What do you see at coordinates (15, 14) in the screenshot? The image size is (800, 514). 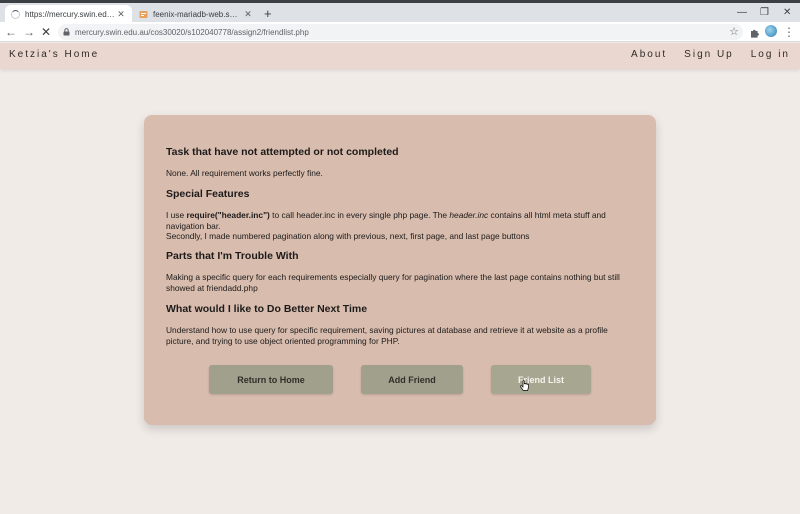 I see `loading-spinner-icon` at bounding box center [15, 14].